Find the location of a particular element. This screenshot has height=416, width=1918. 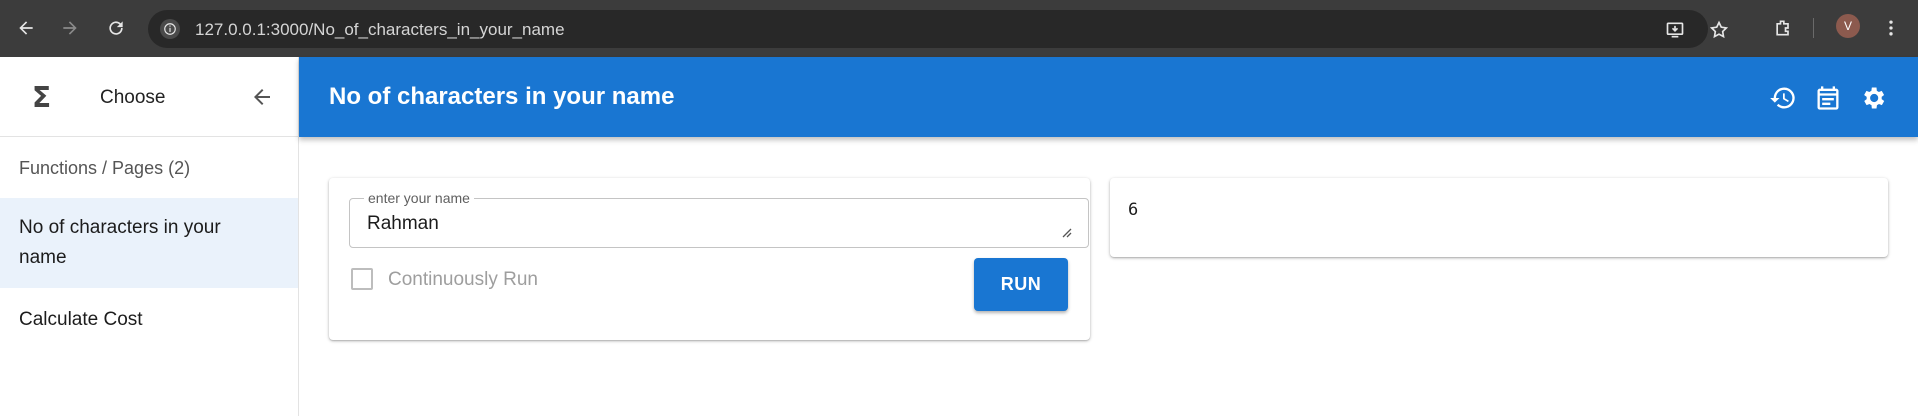

sidebar-item-calculate-cost: Calculate Cost is located at coordinates (149, 320).